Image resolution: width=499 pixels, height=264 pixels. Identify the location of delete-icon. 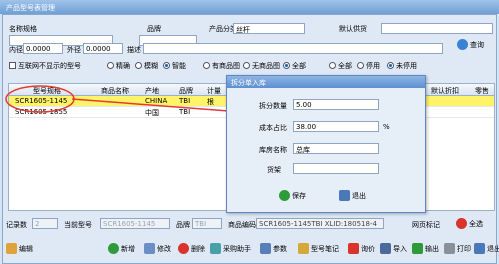
(183, 248).